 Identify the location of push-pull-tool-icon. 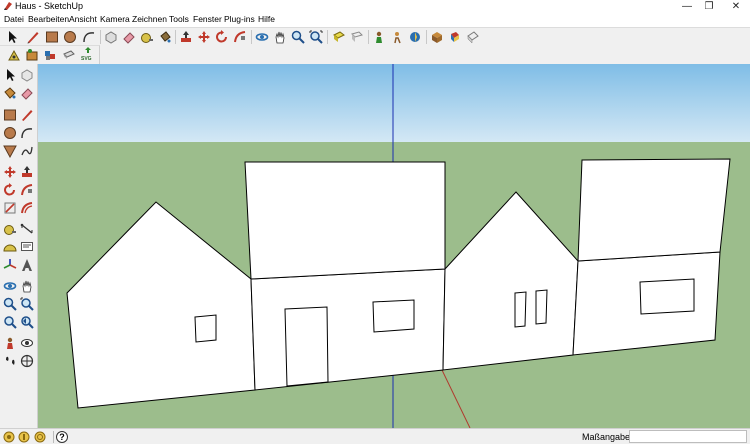
(27, 172).